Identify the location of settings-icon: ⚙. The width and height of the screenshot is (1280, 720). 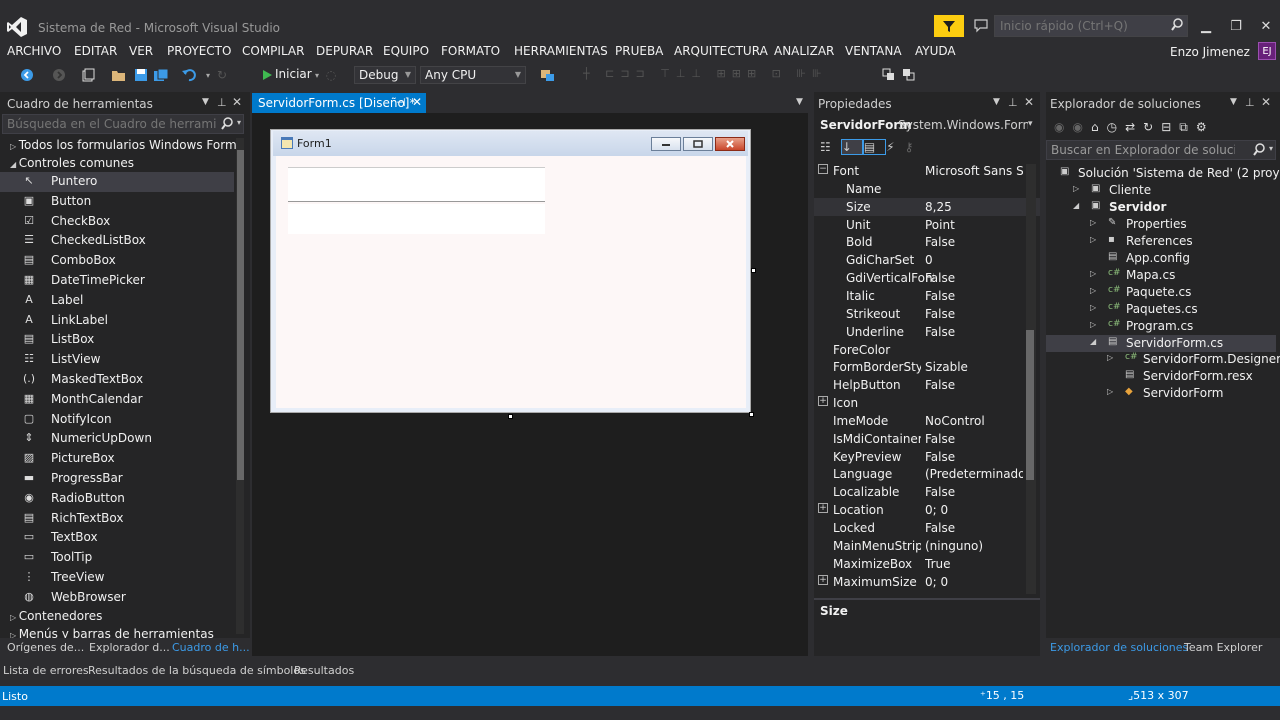
(1205, 127).